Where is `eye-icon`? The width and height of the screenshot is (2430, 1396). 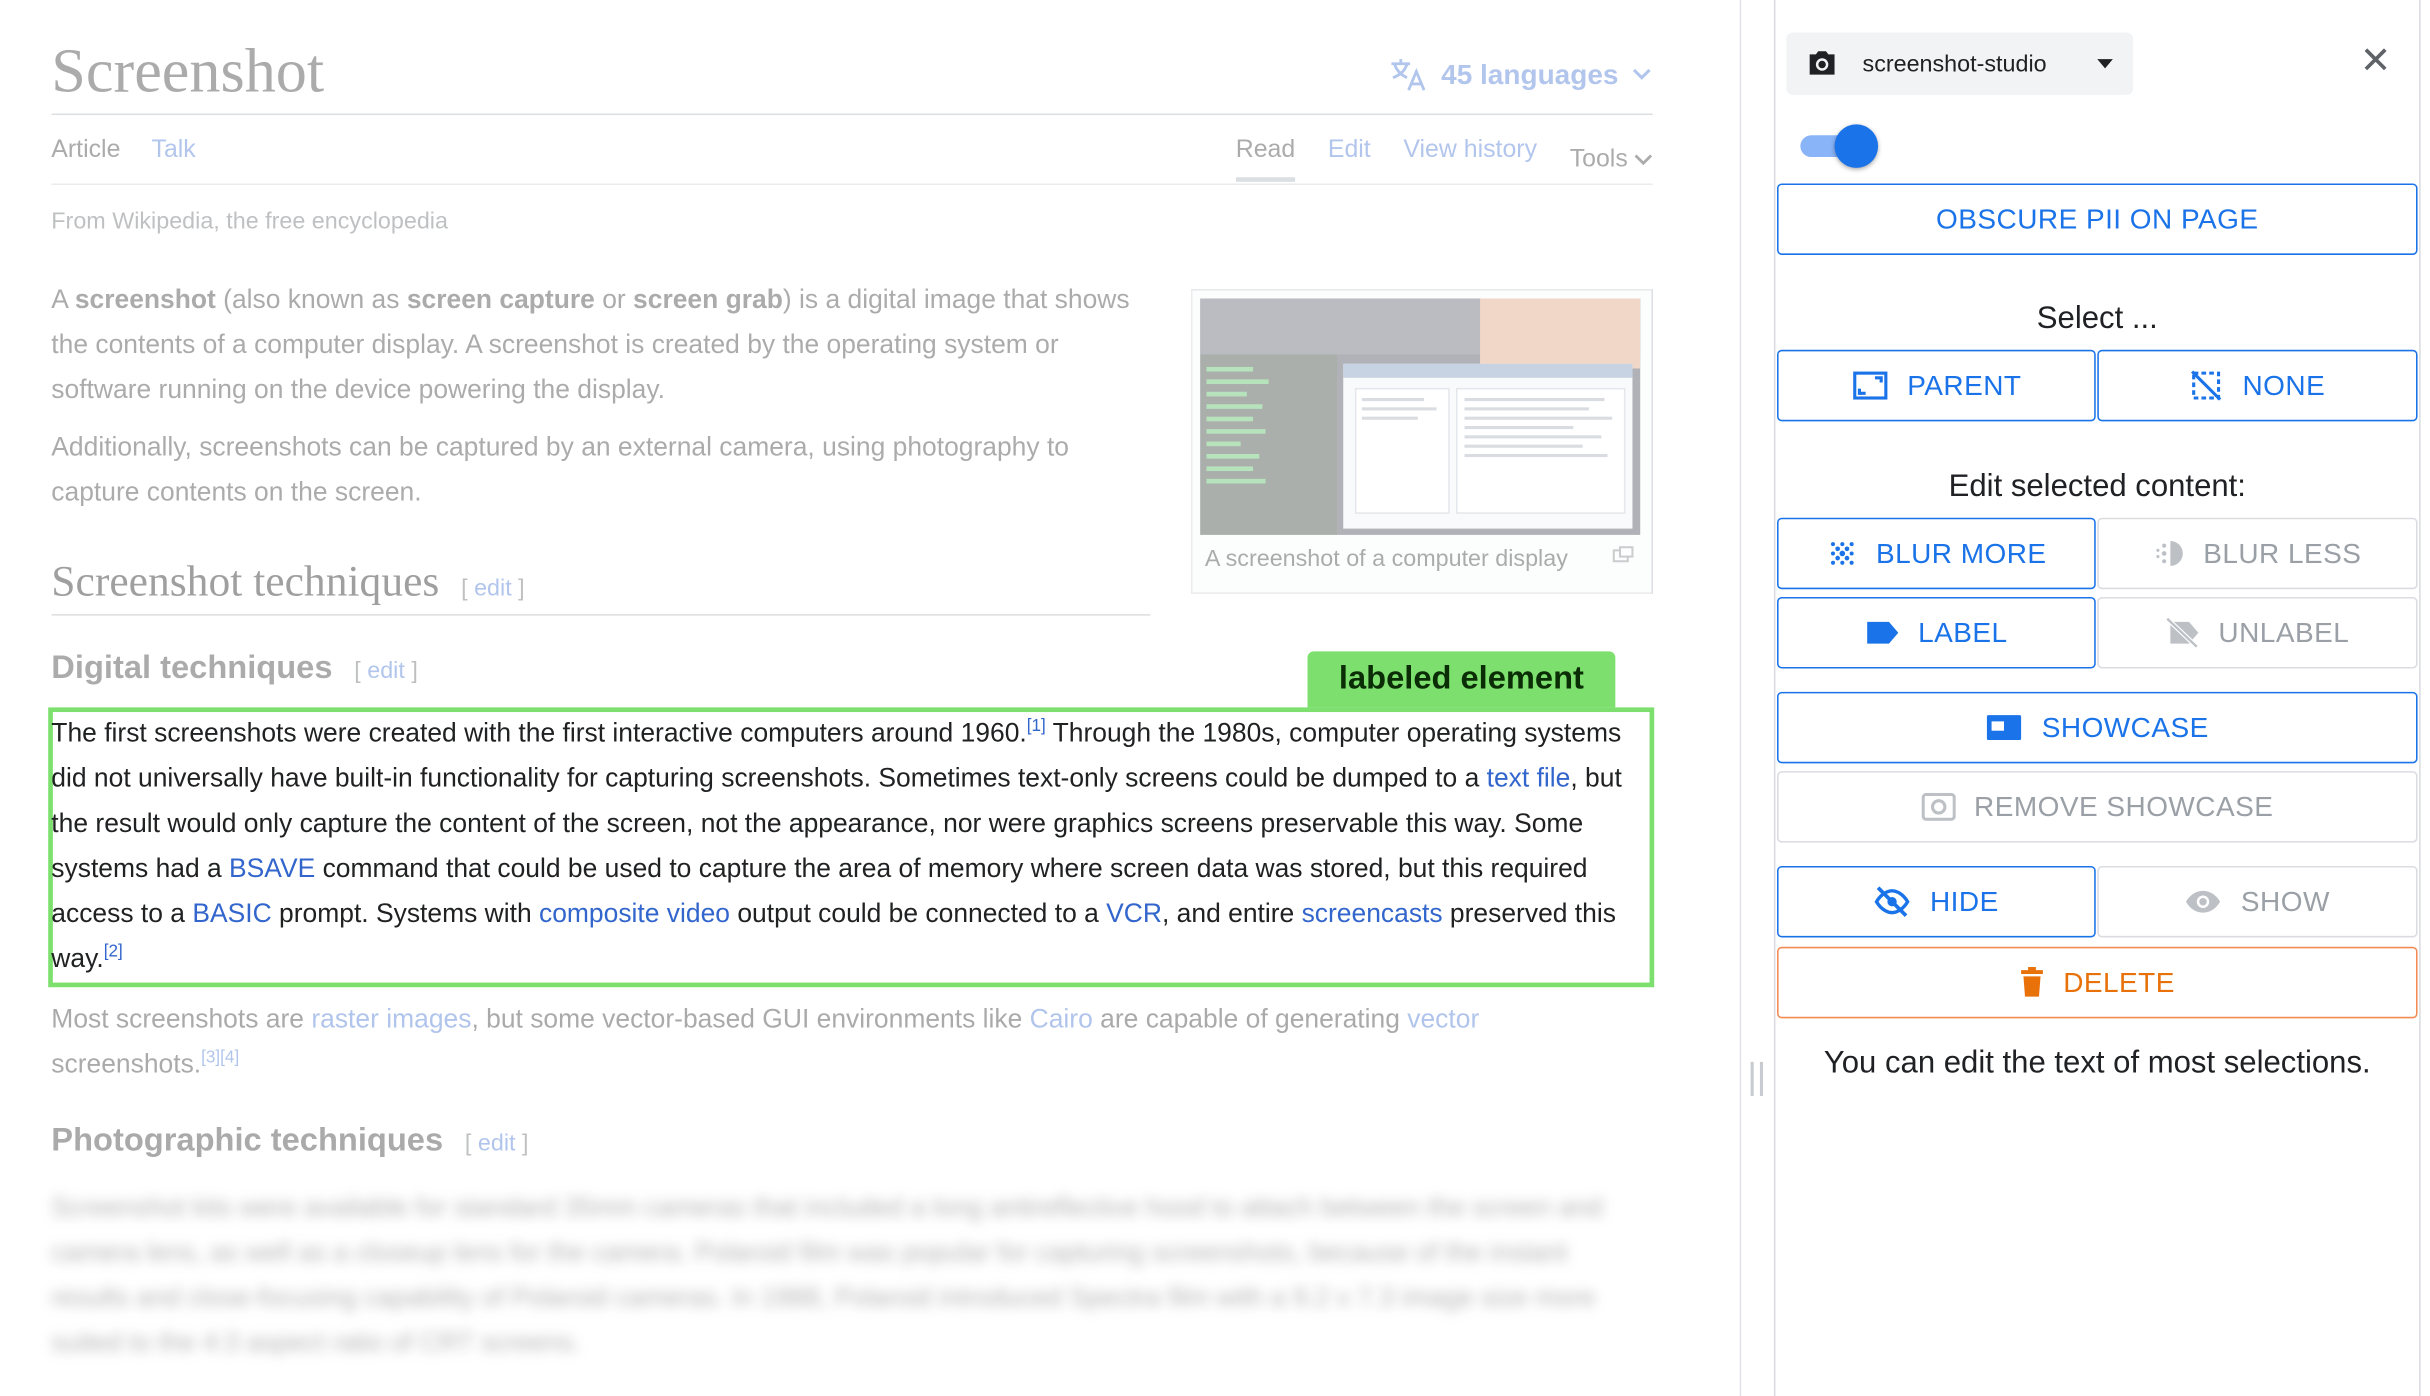
eye-icon is located at coordinates (2203, 901).